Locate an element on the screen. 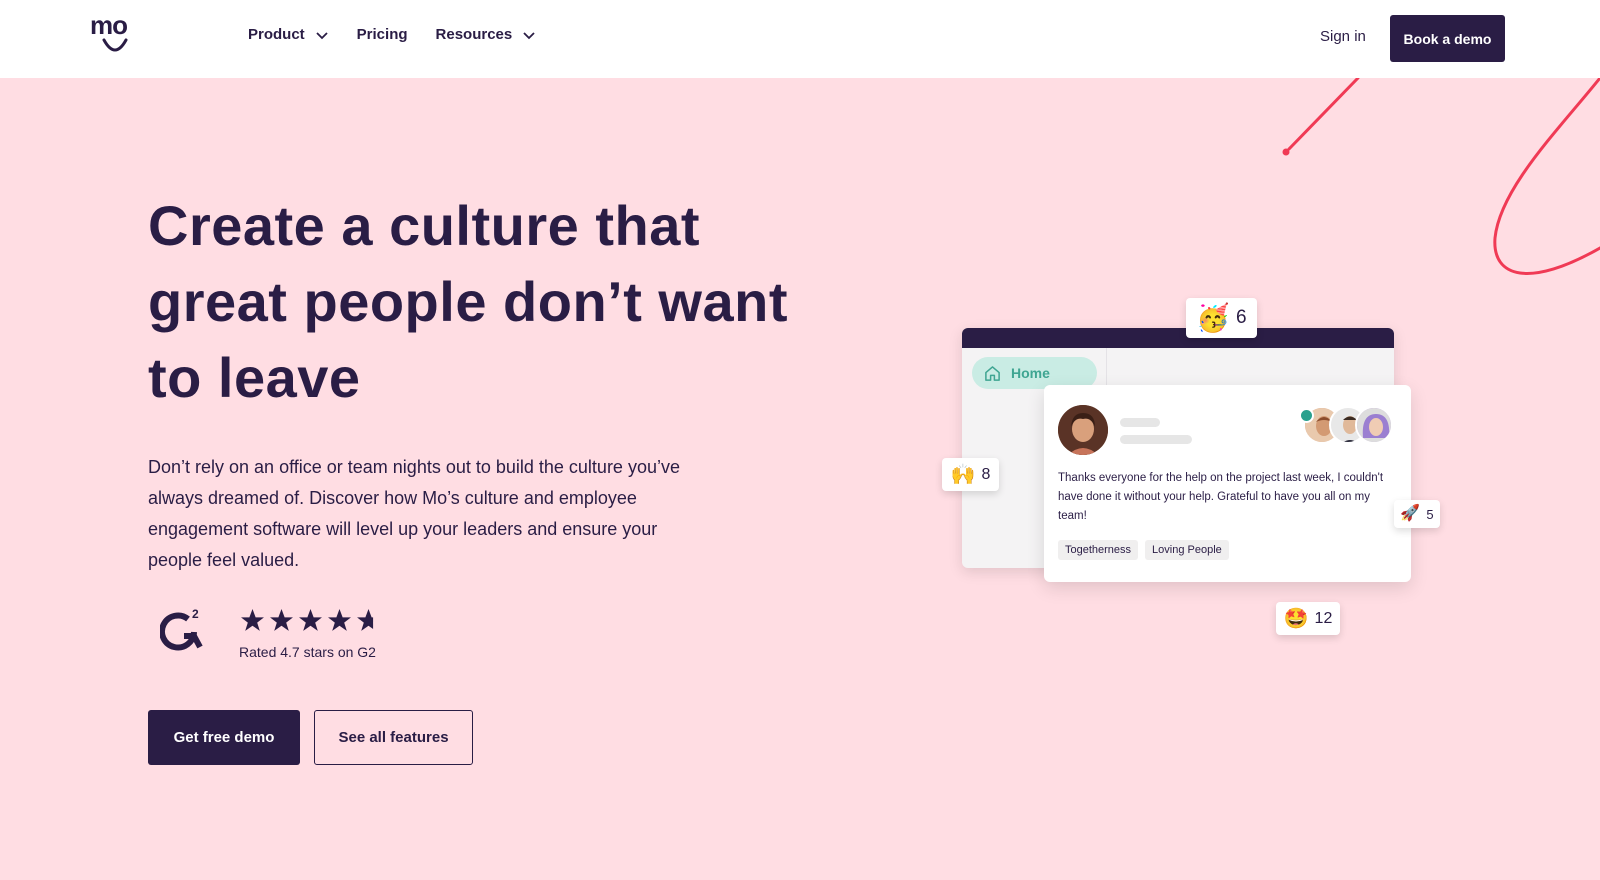  see-all-features-button: See all features is located at coordinates (393, 737).